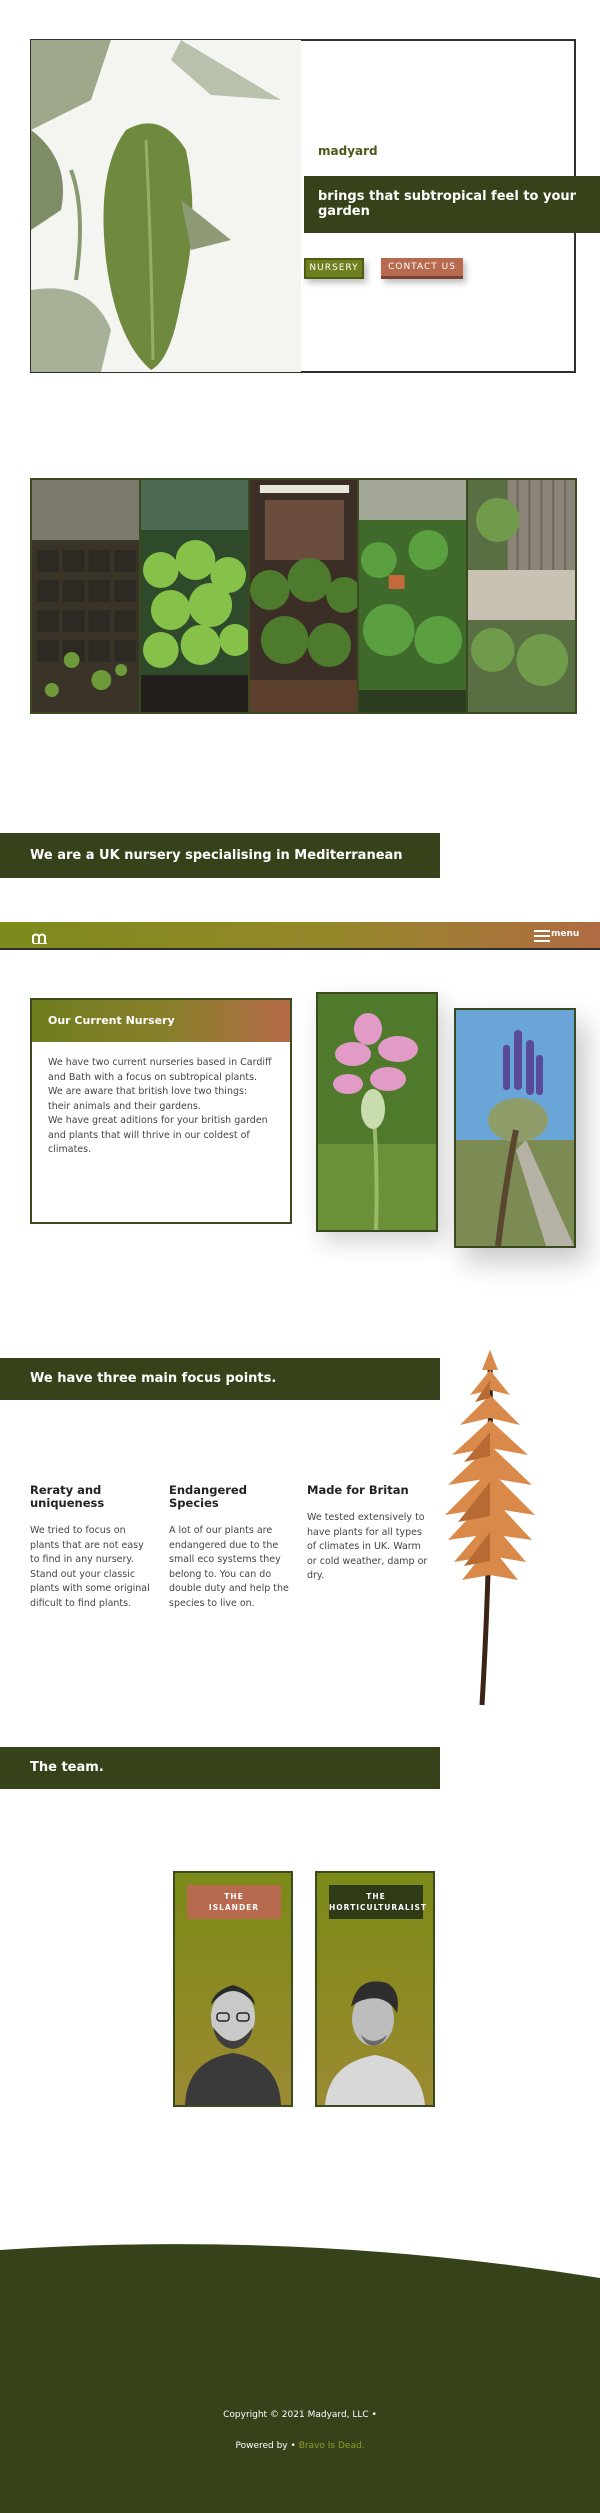 This screenshot has height=2513, width=600. Describe the element at coordinates (161, 1021) in the screenshot. I see `nursery-card-title: Our Current Nursery` at that location.